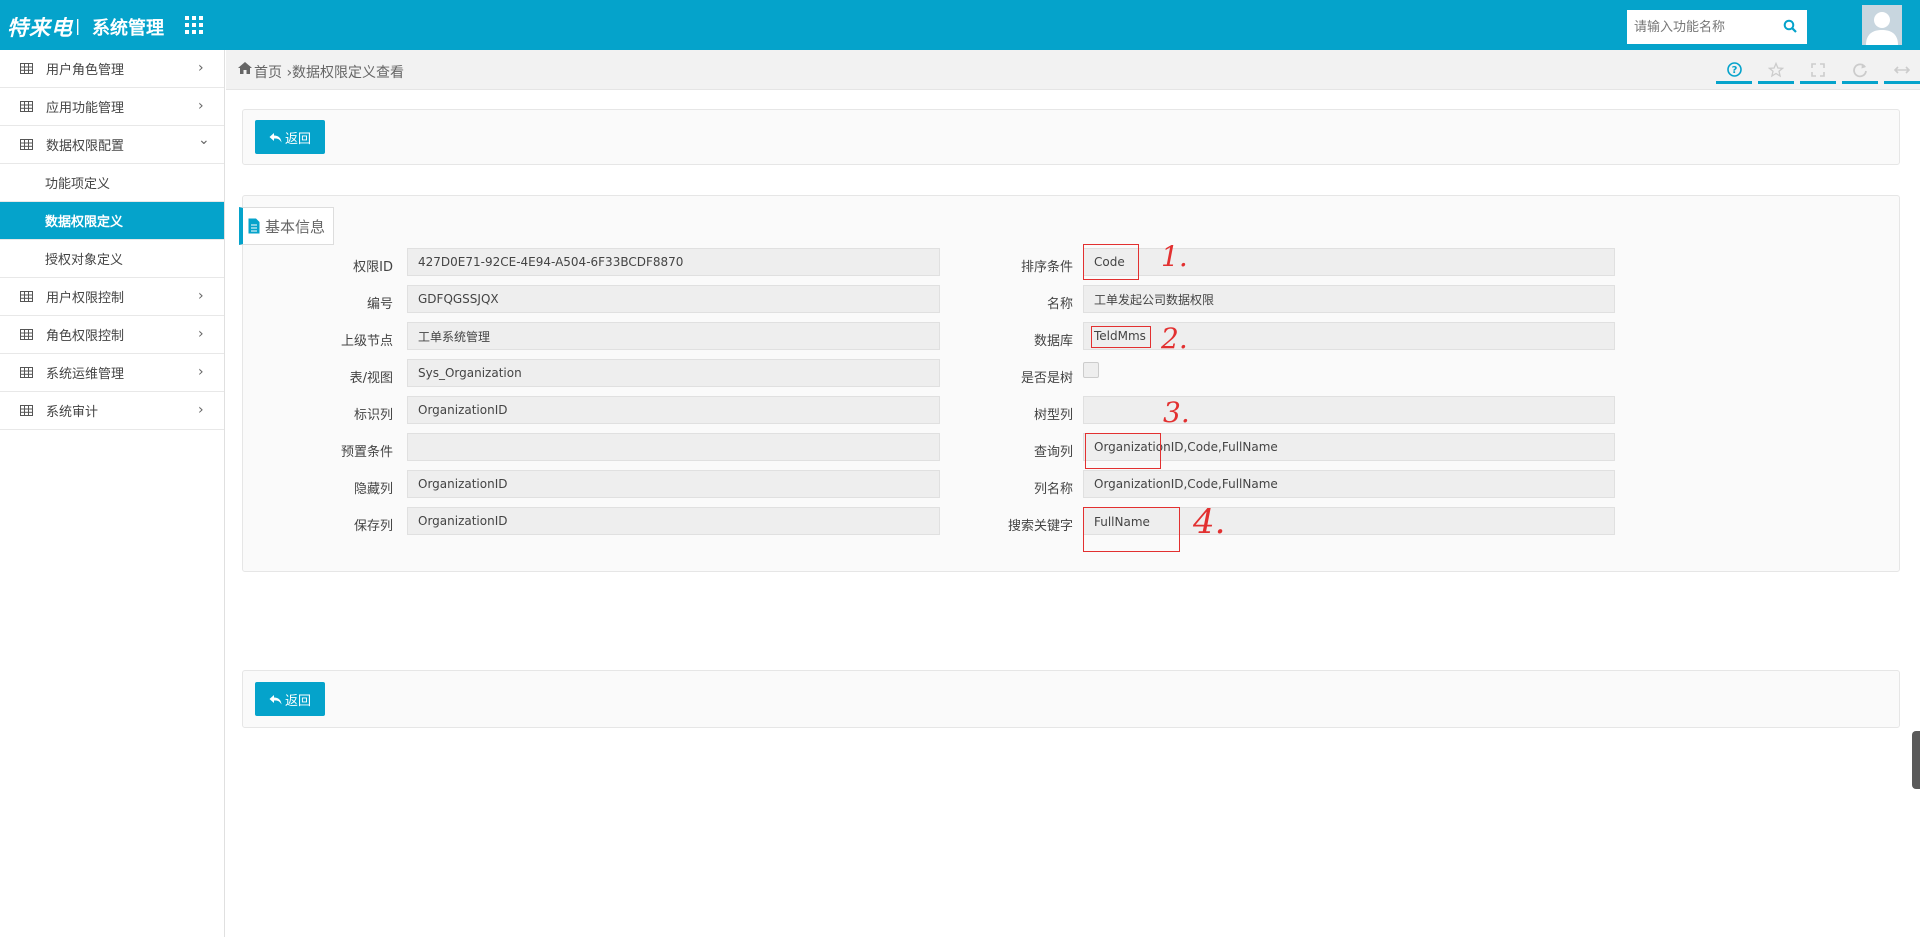  What do you see at coordinates (85, 374) in the screenshot?
I see `sidebar-item-label: 系统运维管理` at bounding box center [85, 374].